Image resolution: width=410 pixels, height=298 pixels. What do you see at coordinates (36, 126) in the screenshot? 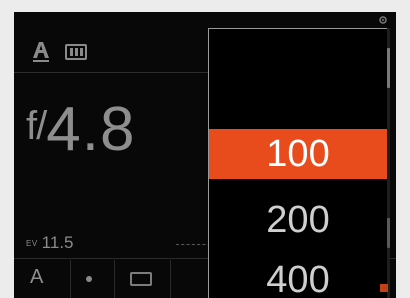
I see `aperture-prefix: f/` at bounding box center [36, 126].